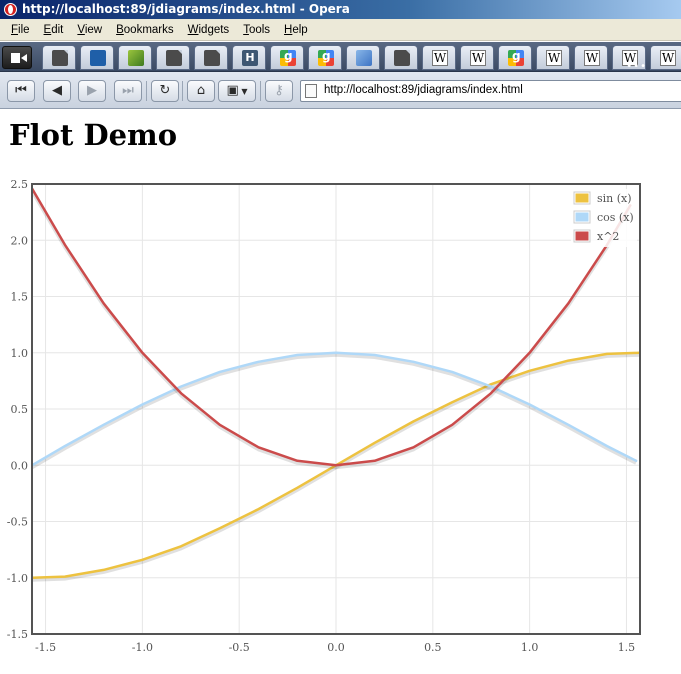 This screenshot has height=674, width=681. I want to click on chevron-down-icon: ▼, so click(243, 91).